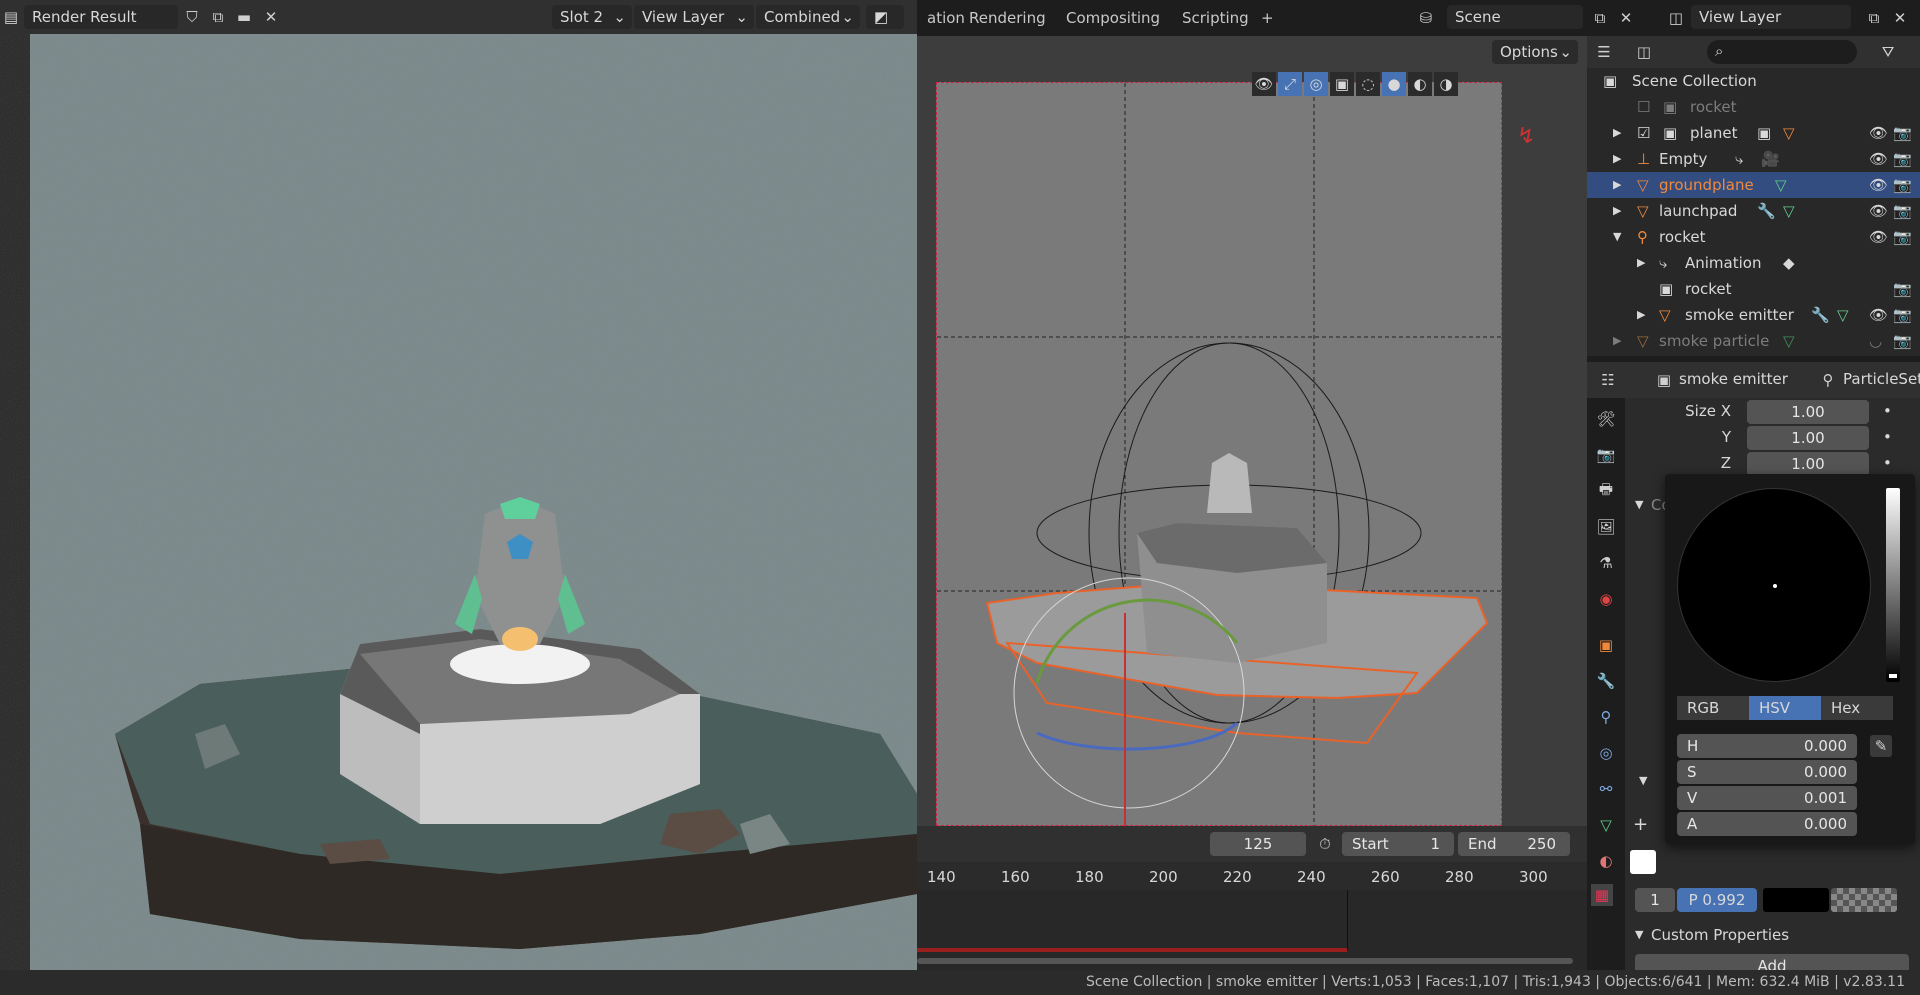 This screenshot has width=1920, height=995. What do you see at coordinates (1602, 895) in the screenshot?
I see `texture-tab-icon: ▦` at bounding box center [1602, 895].